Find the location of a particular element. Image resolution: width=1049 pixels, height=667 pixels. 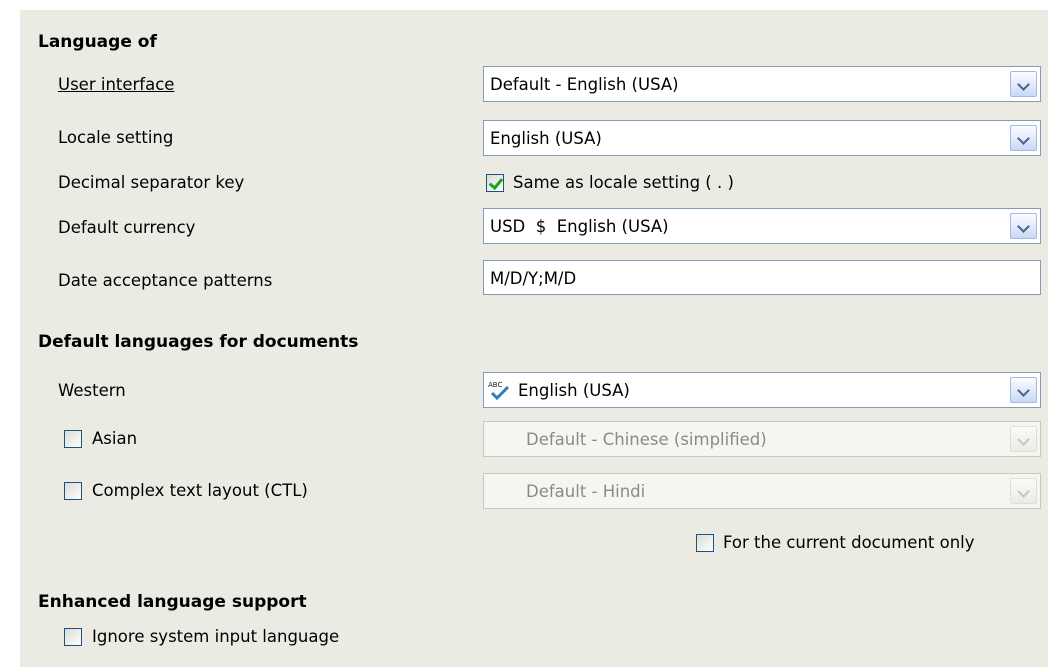

section-heading-language-of: Language of is located at coordinates (97, 42).